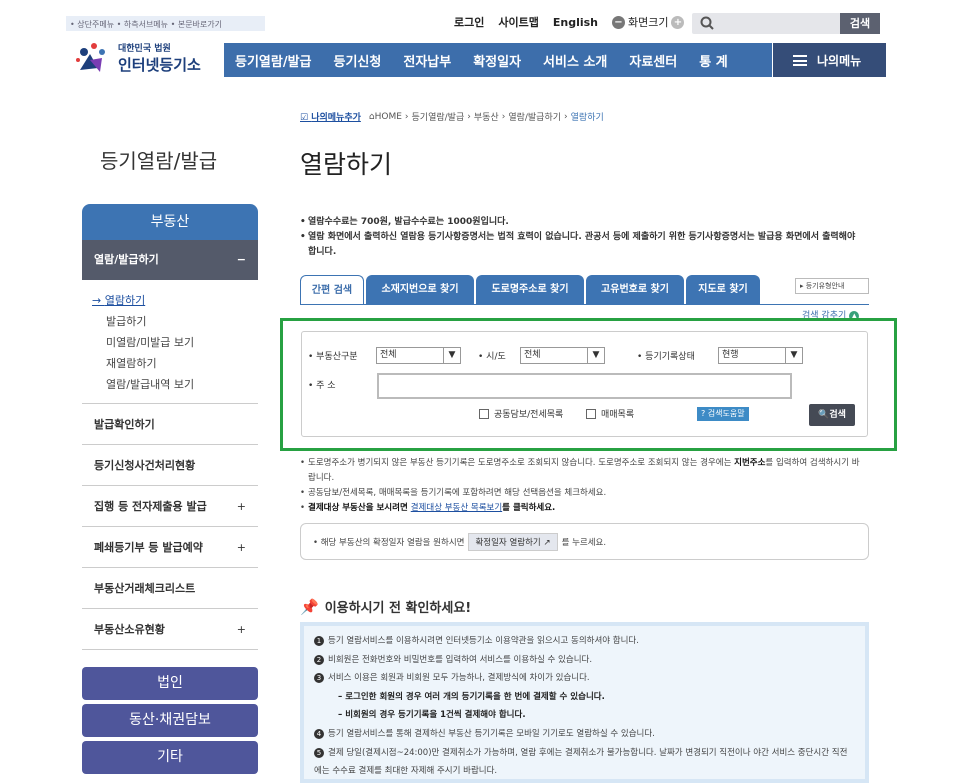 The image size is (966, 783). Describe the element at coordinates (175, 342) in the screenshot. I see `lnb-sub-unviewed: 미열람/미발급 보기` at that location.